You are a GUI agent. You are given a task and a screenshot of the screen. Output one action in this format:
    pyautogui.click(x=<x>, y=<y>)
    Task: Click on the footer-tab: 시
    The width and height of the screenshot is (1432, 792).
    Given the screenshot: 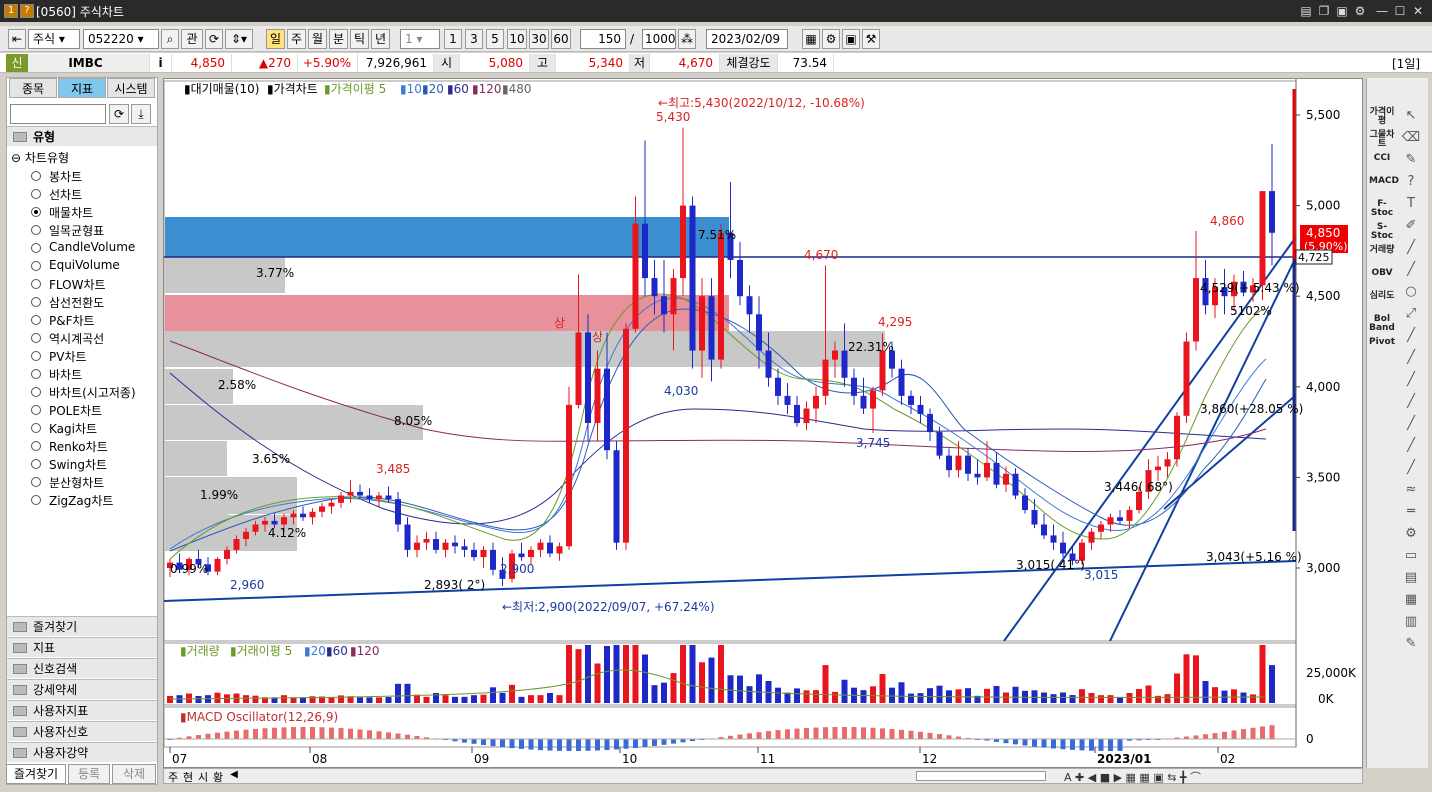 What is the action you would take?
    pyautogui.click(x=203, y=777)
    